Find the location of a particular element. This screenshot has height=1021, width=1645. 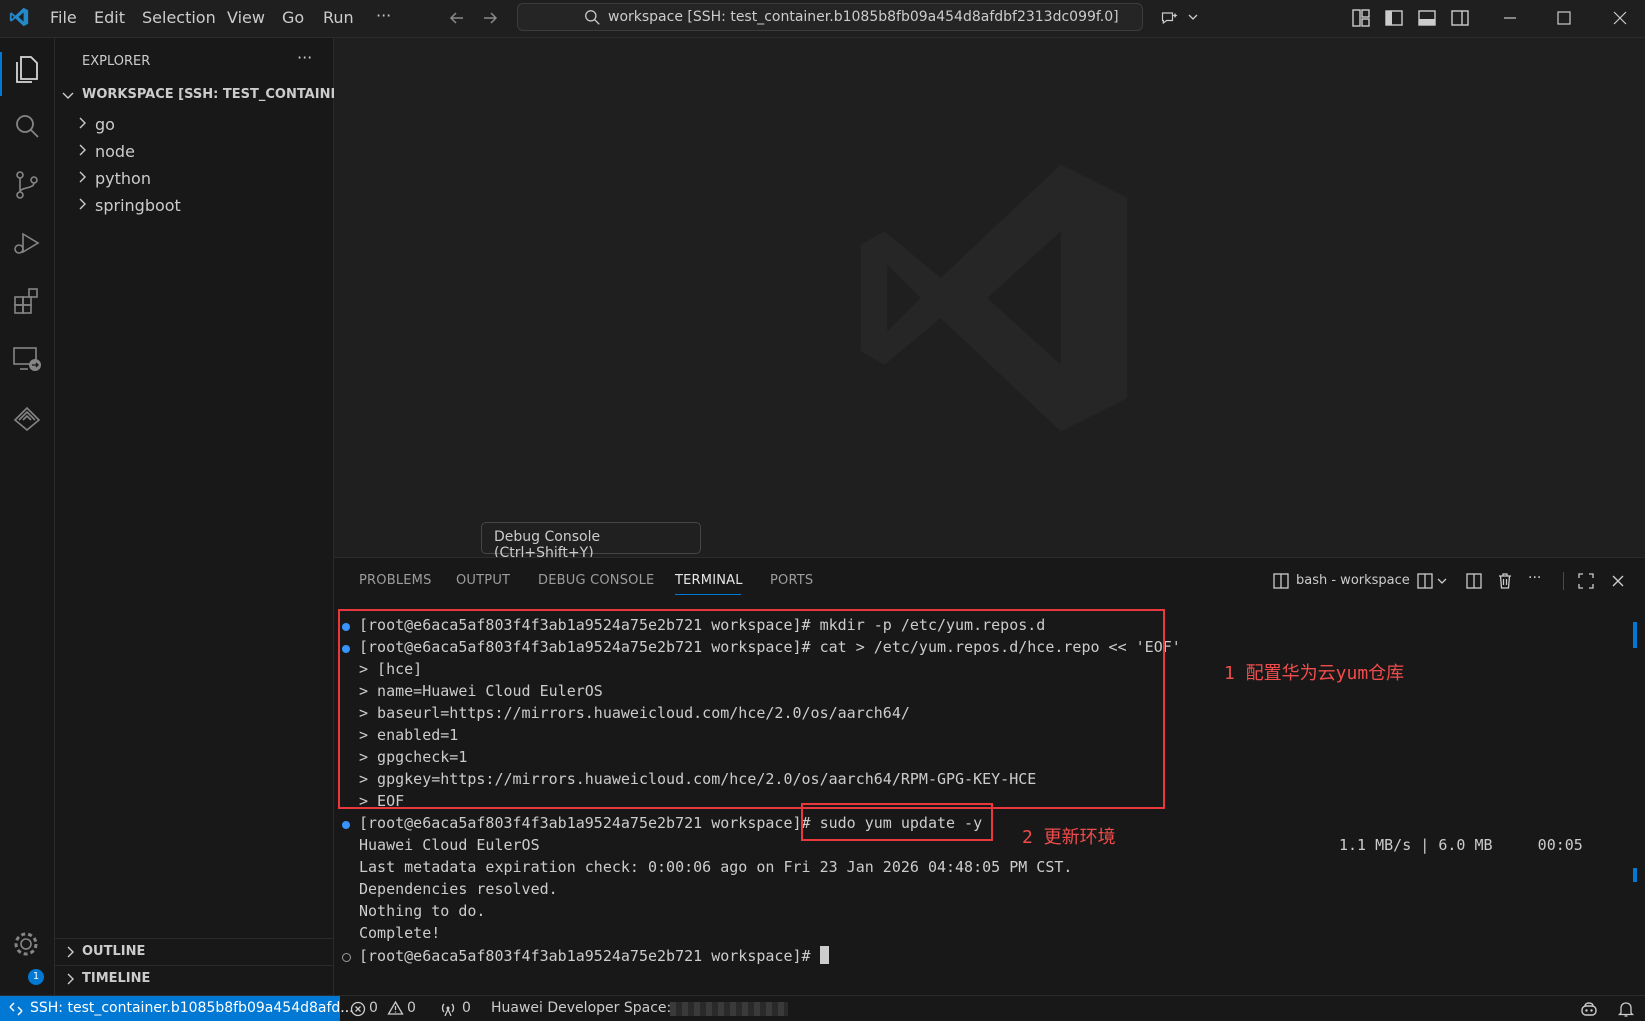

folder-label: python is located at coordinates (123, 178).